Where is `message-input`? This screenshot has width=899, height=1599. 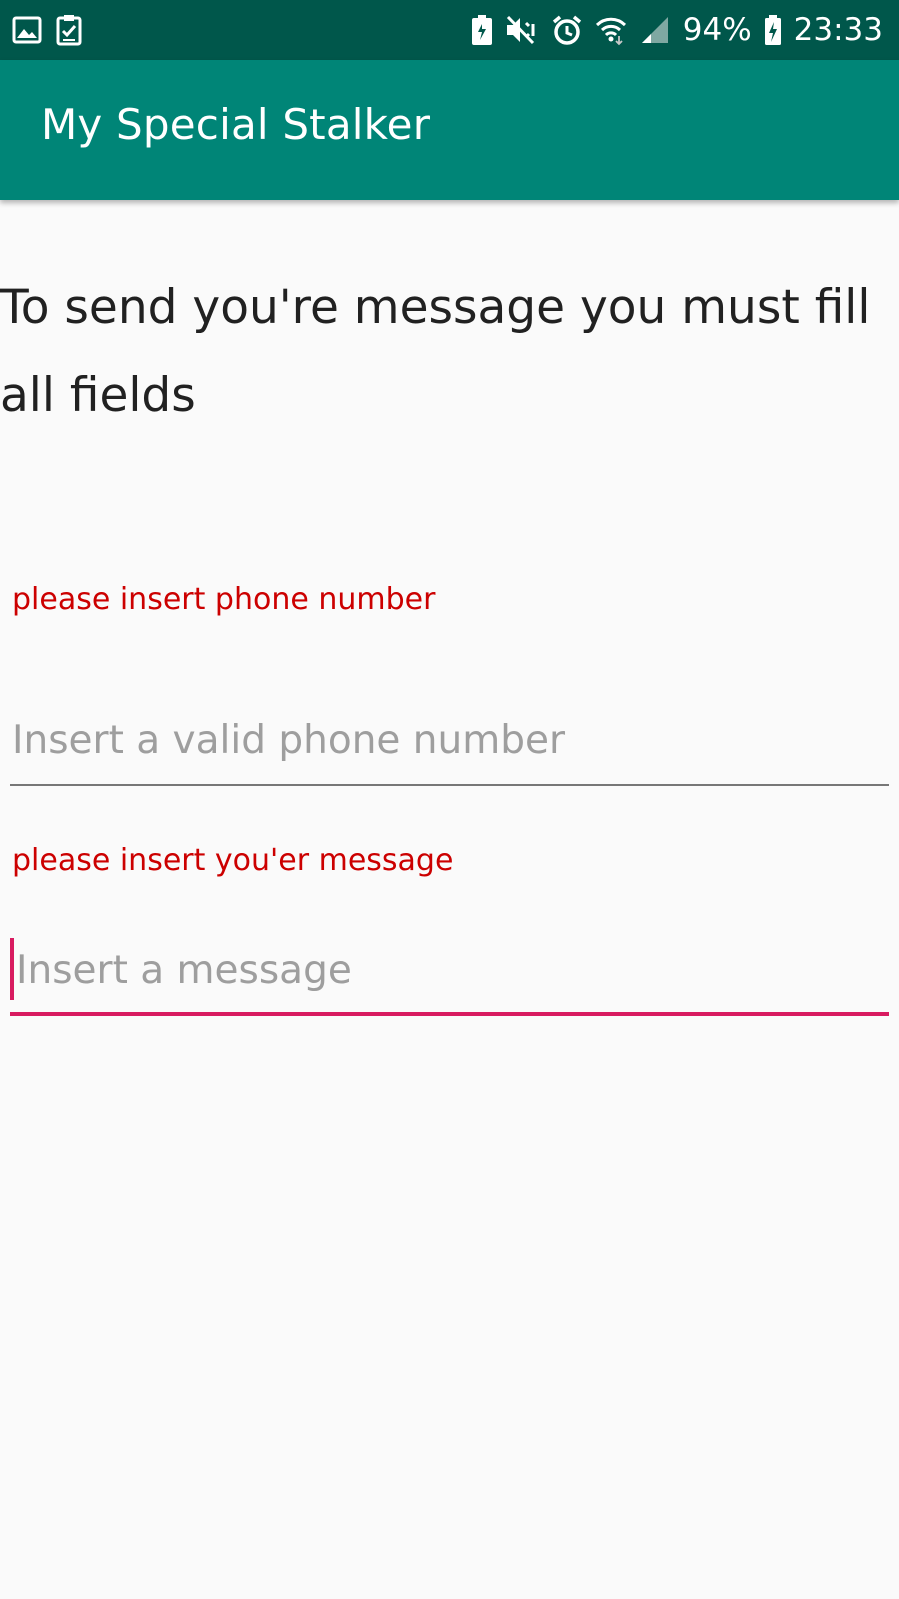 message-input is located at coordinates (449, 970).